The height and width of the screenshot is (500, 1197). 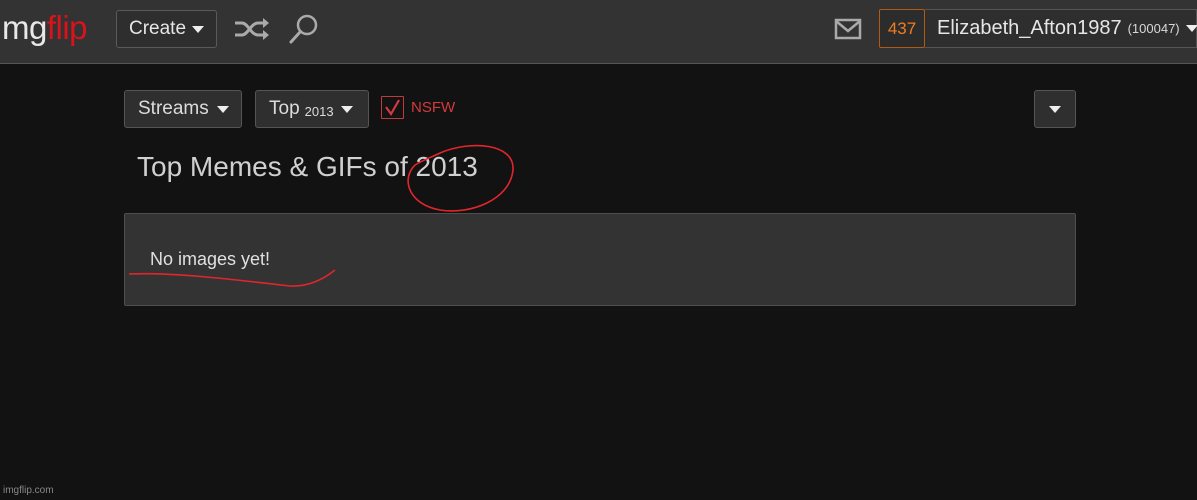 I want to click on logo-text-mg: mg, so click(x=24, y=27).